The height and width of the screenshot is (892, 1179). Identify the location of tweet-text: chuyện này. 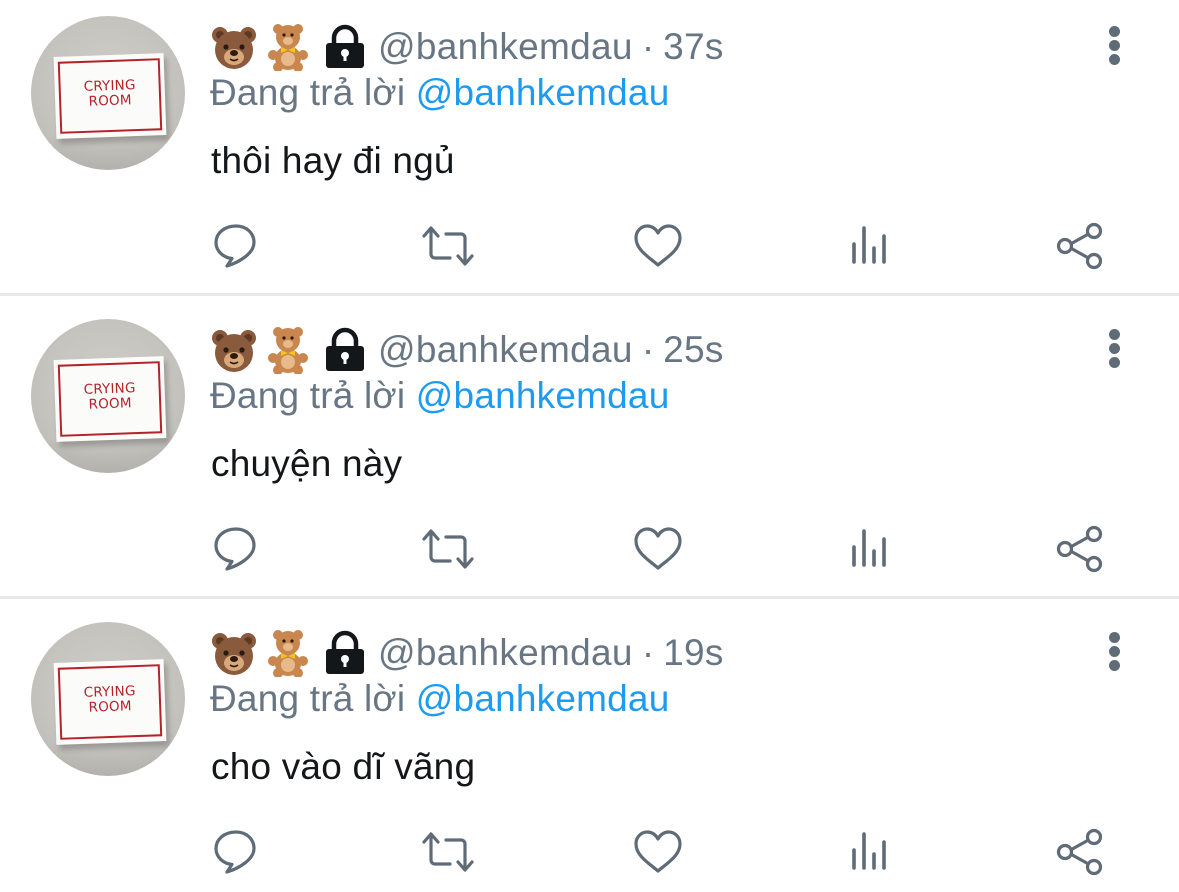
(307, 463).